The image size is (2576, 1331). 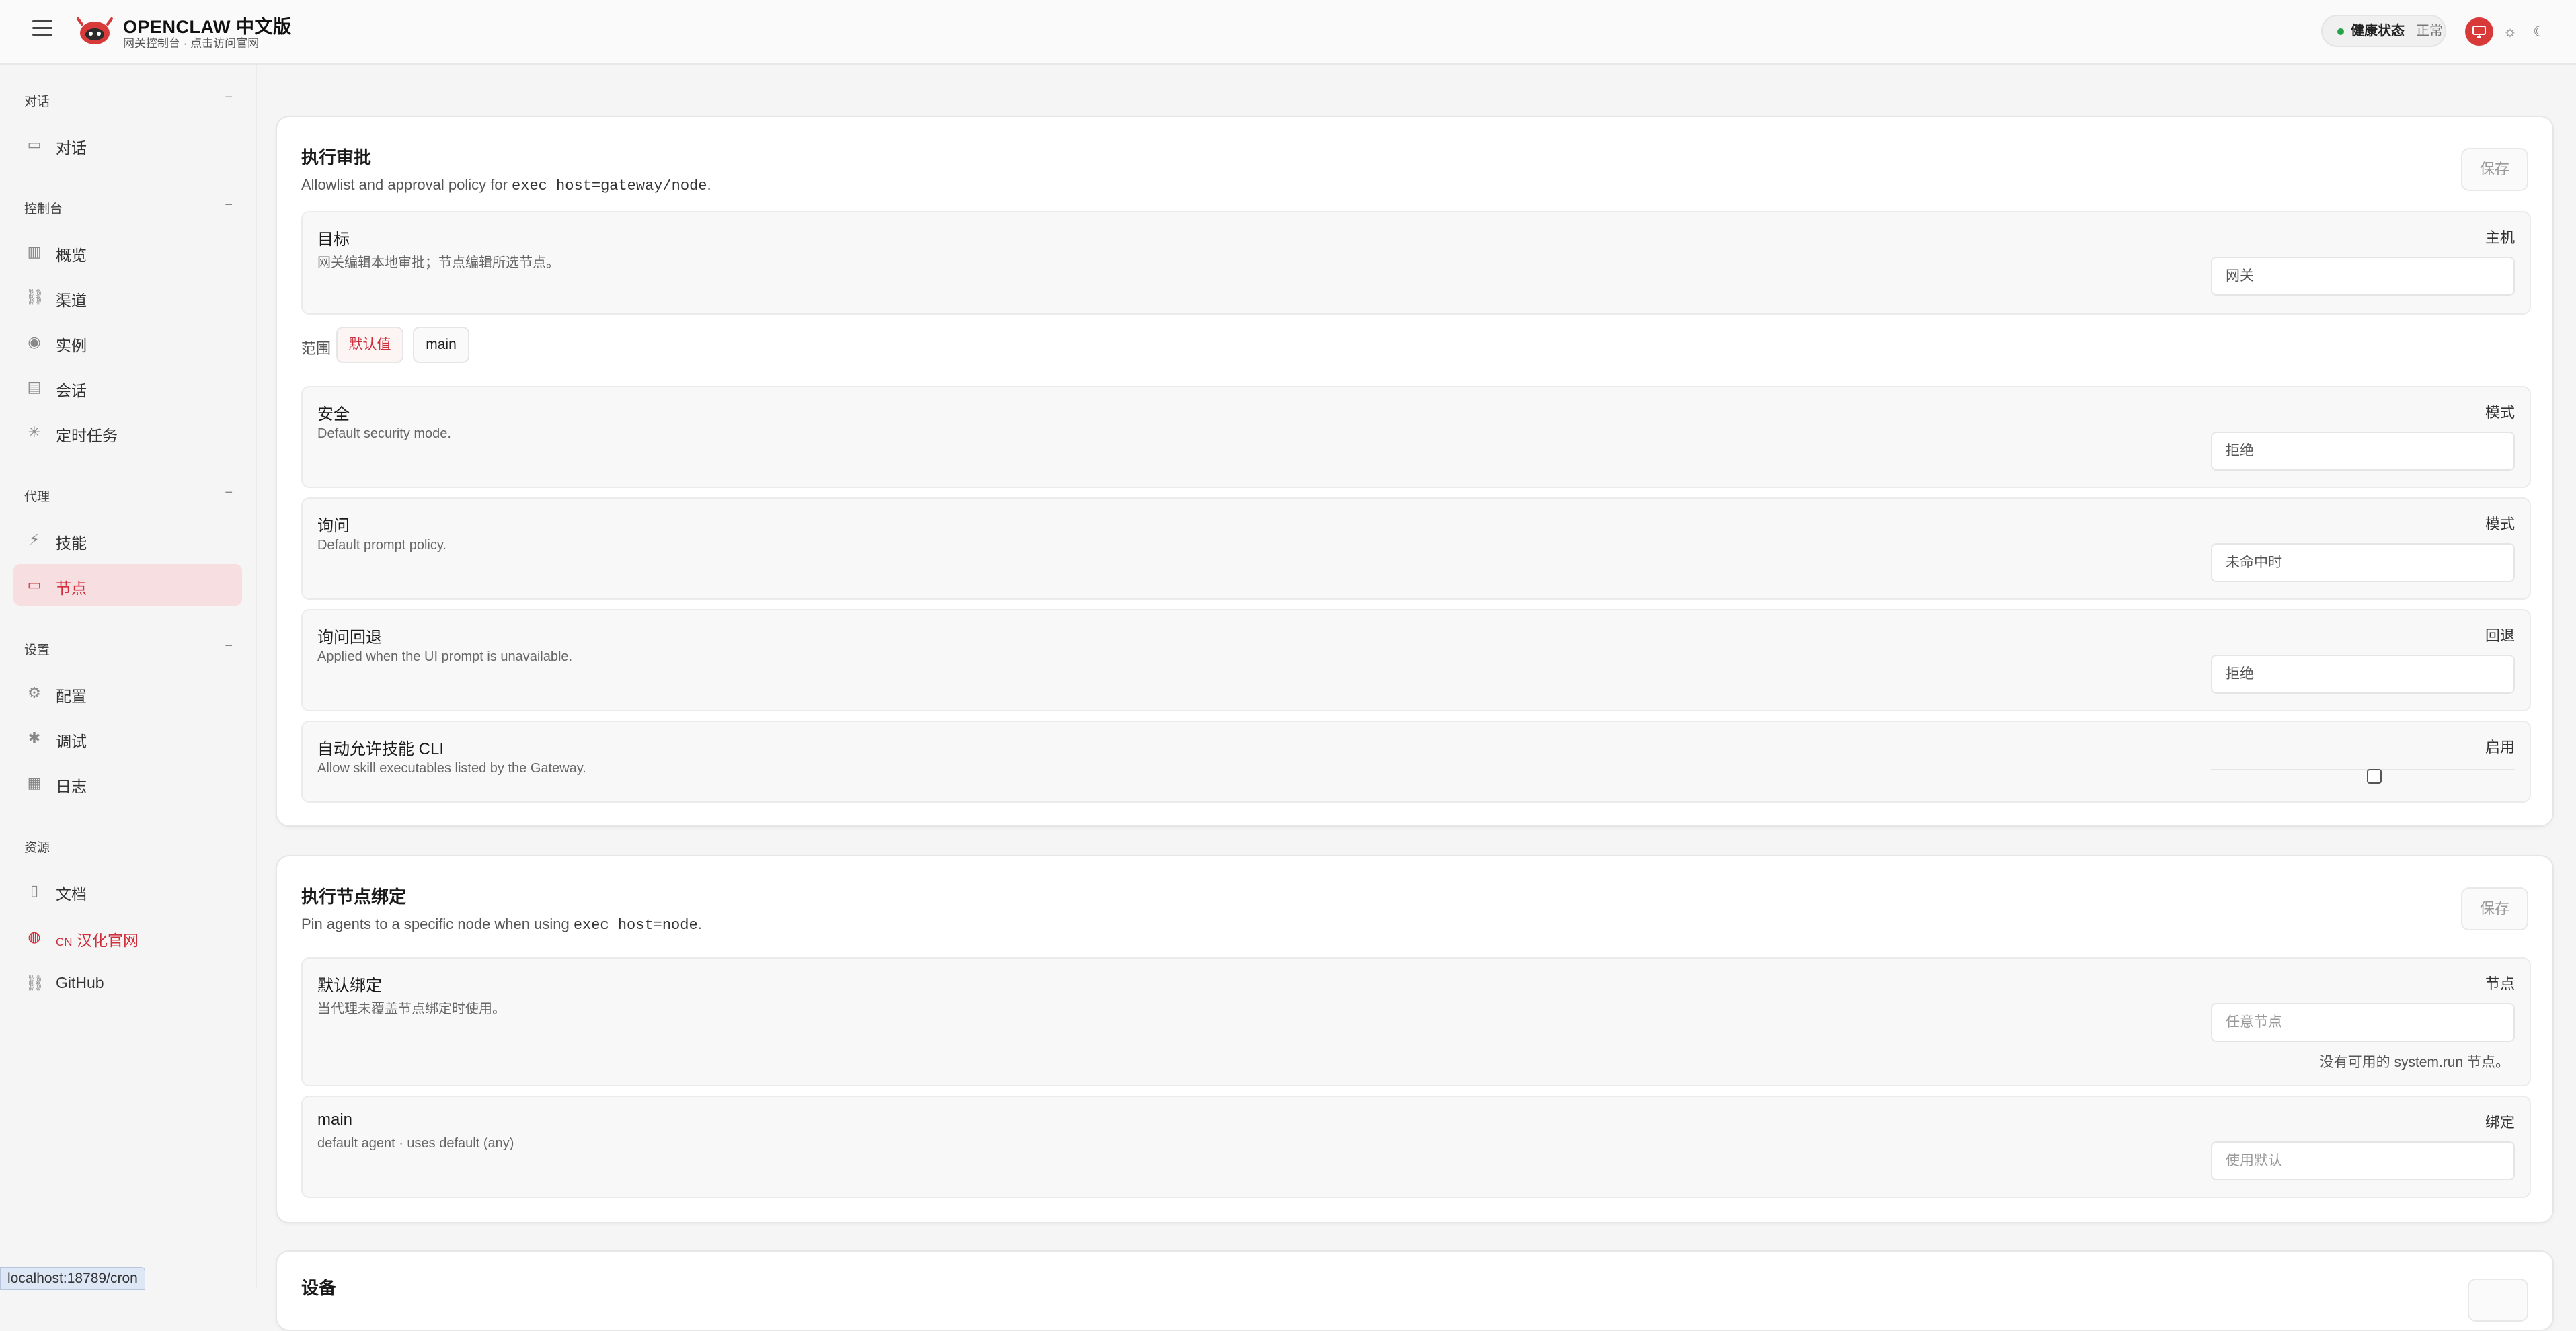 I want to click on top-bar: OPENCLAW 中文版 网关控制台 · 点击访问官网 健康状态 正常 ☼ ☾, so click(x=1288, y=32).